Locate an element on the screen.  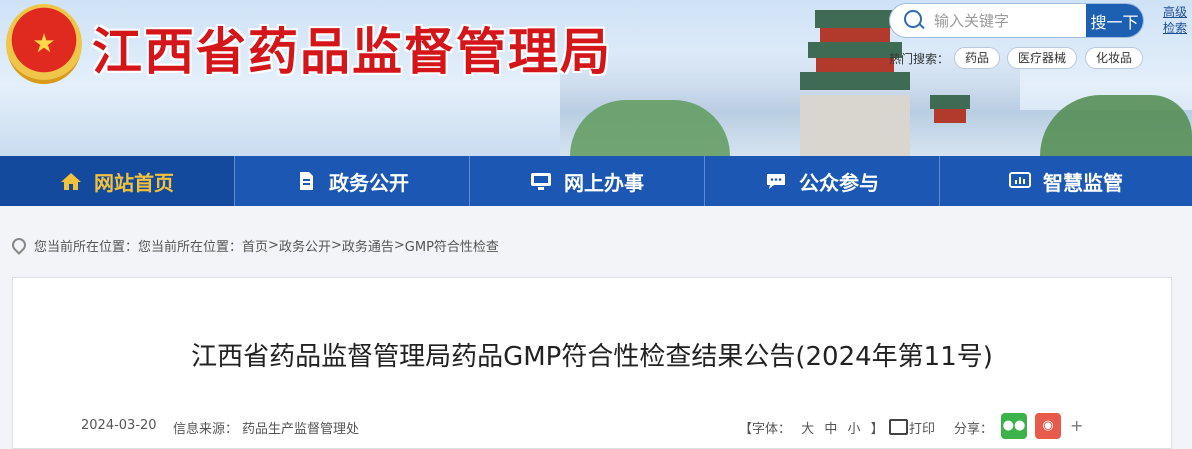
nav-item-gov-affairs: 政务公开 is located at coordinates (352, 181).